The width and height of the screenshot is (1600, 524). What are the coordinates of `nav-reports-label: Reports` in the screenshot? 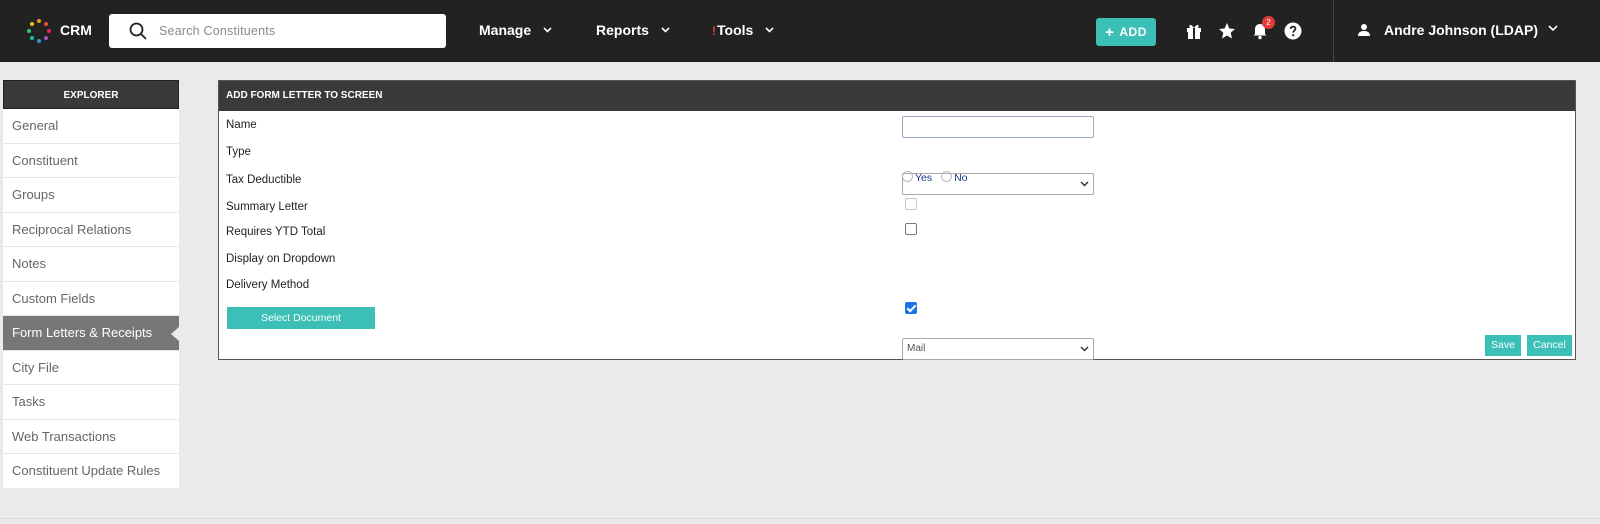 It's located at (622, 30).